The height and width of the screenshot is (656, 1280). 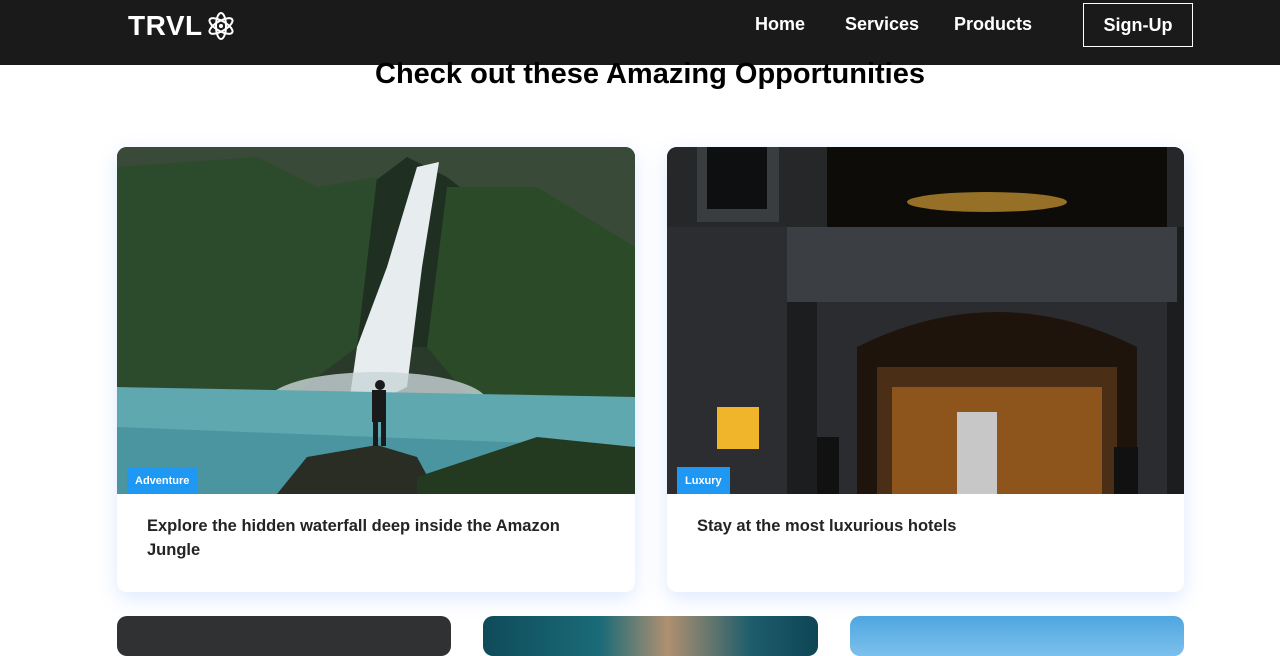 I want to click on card-preview-sky, so click(x=1017, y=636).